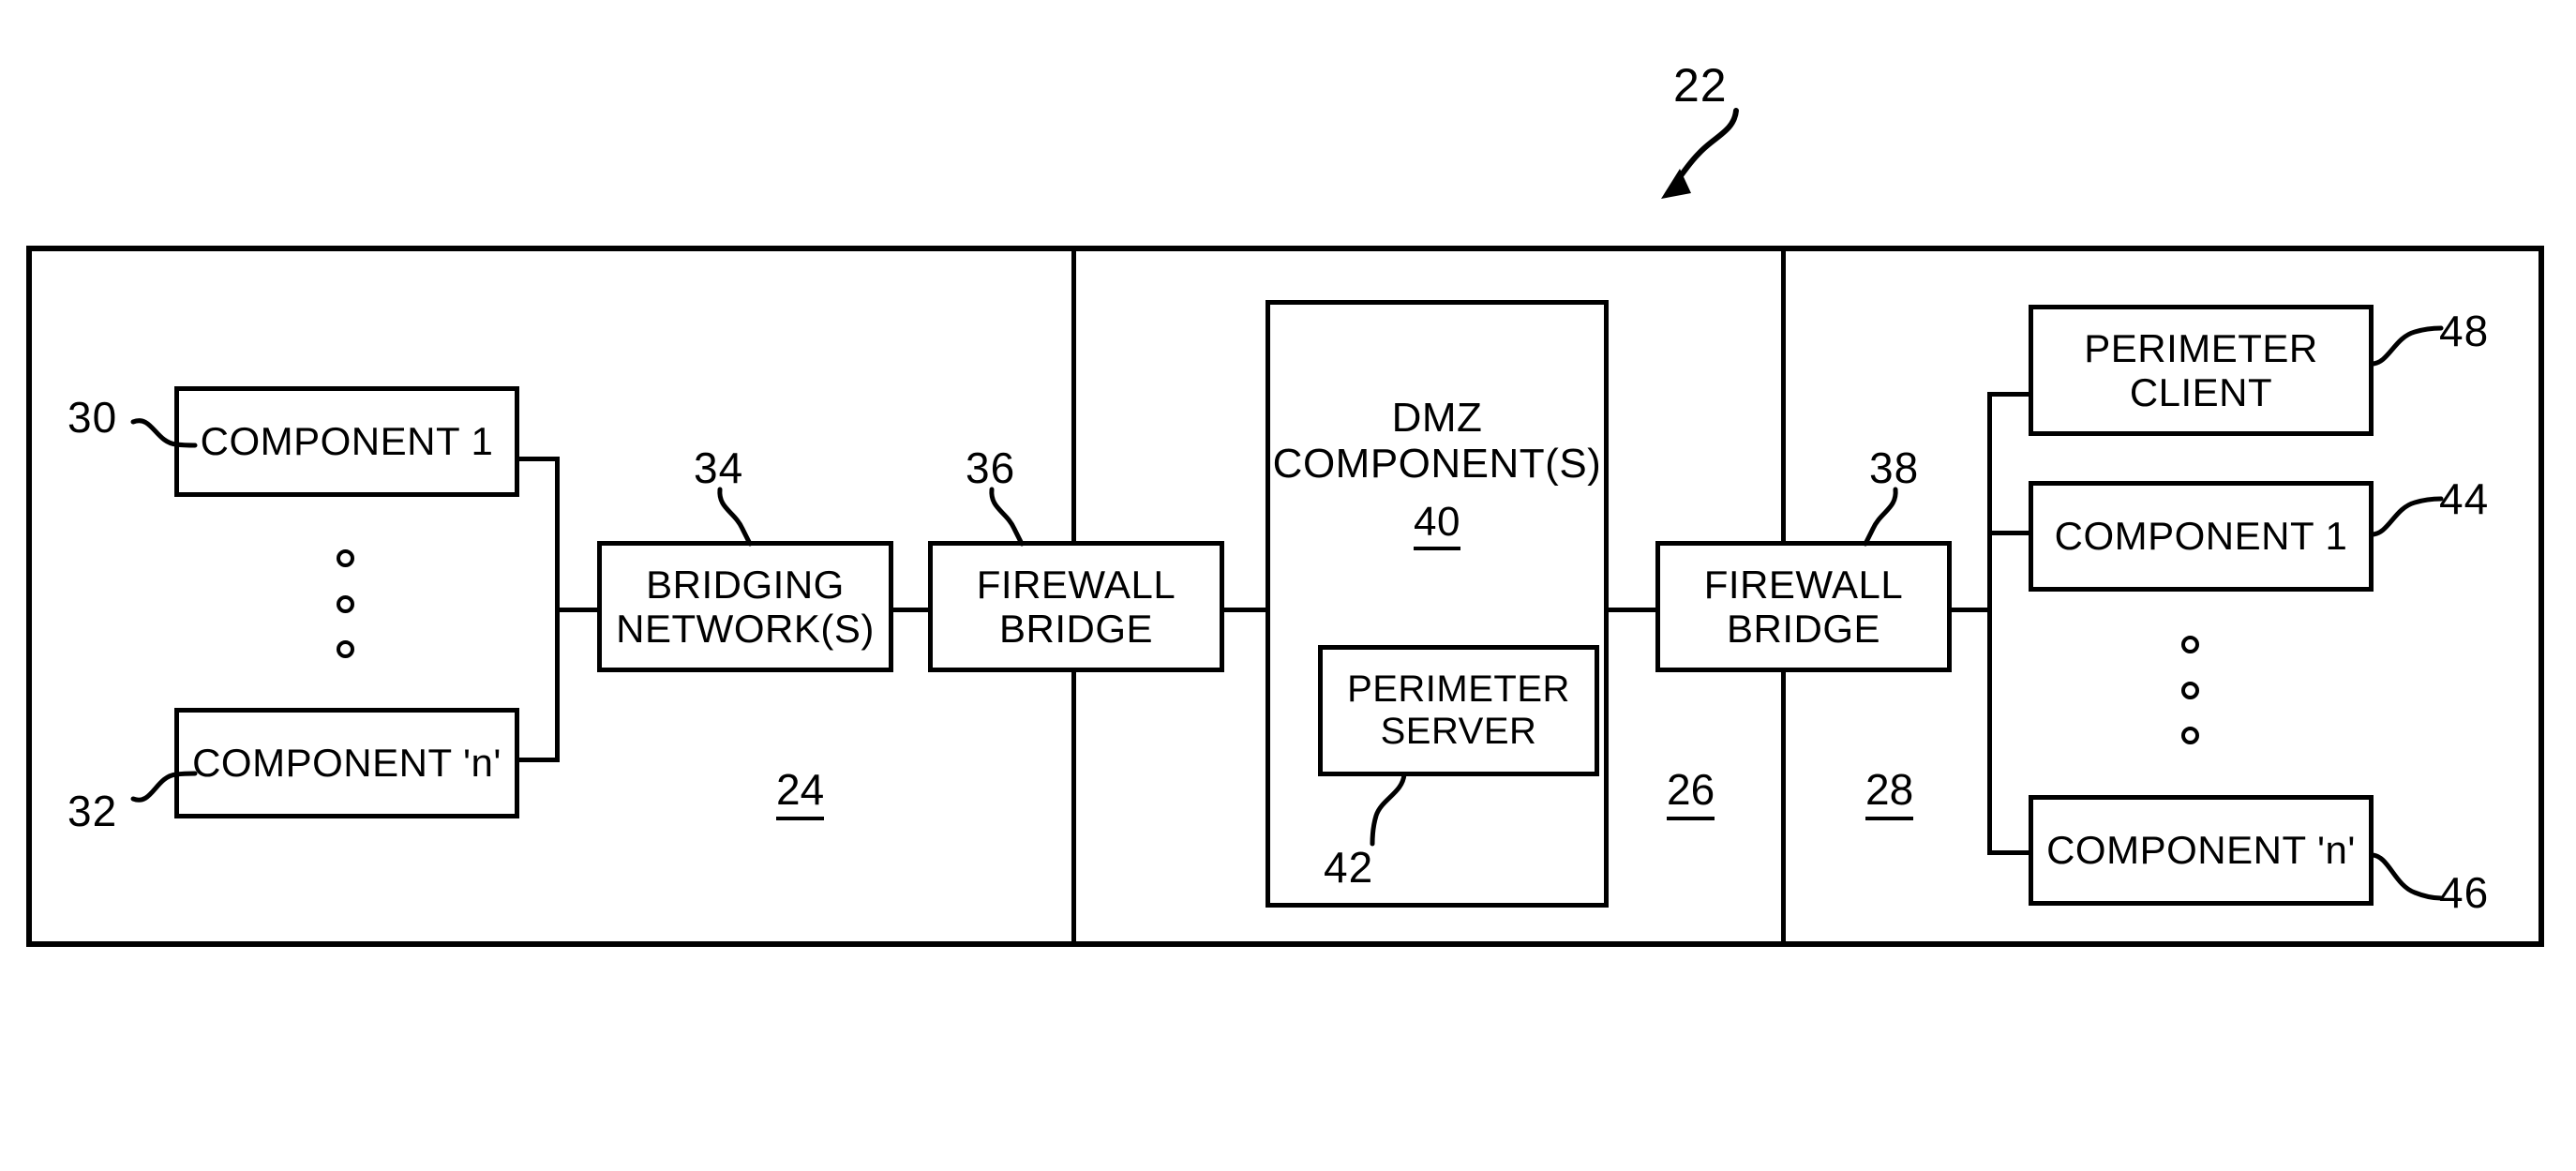  Describe the element at coordinates (735, 517) in the screenshot. I see `leader-line-34-icon` at that location.